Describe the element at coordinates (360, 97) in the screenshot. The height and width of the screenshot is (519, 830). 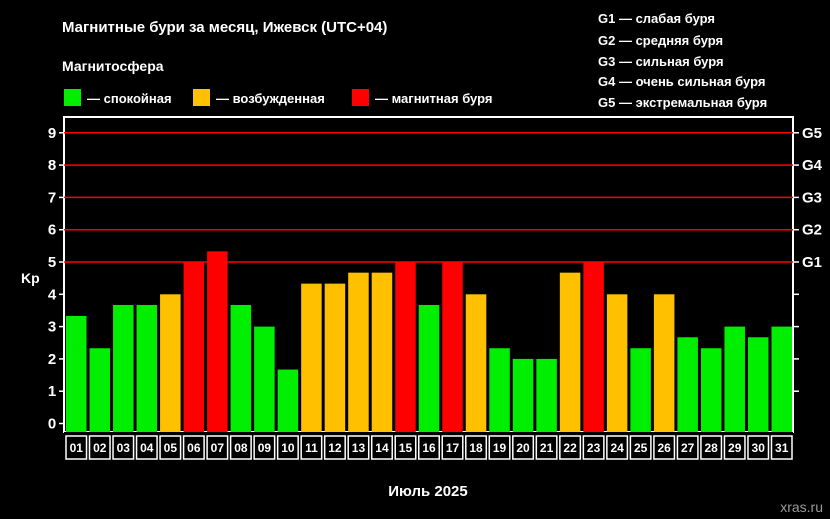
I see `legend-swatch-storm` at that location.